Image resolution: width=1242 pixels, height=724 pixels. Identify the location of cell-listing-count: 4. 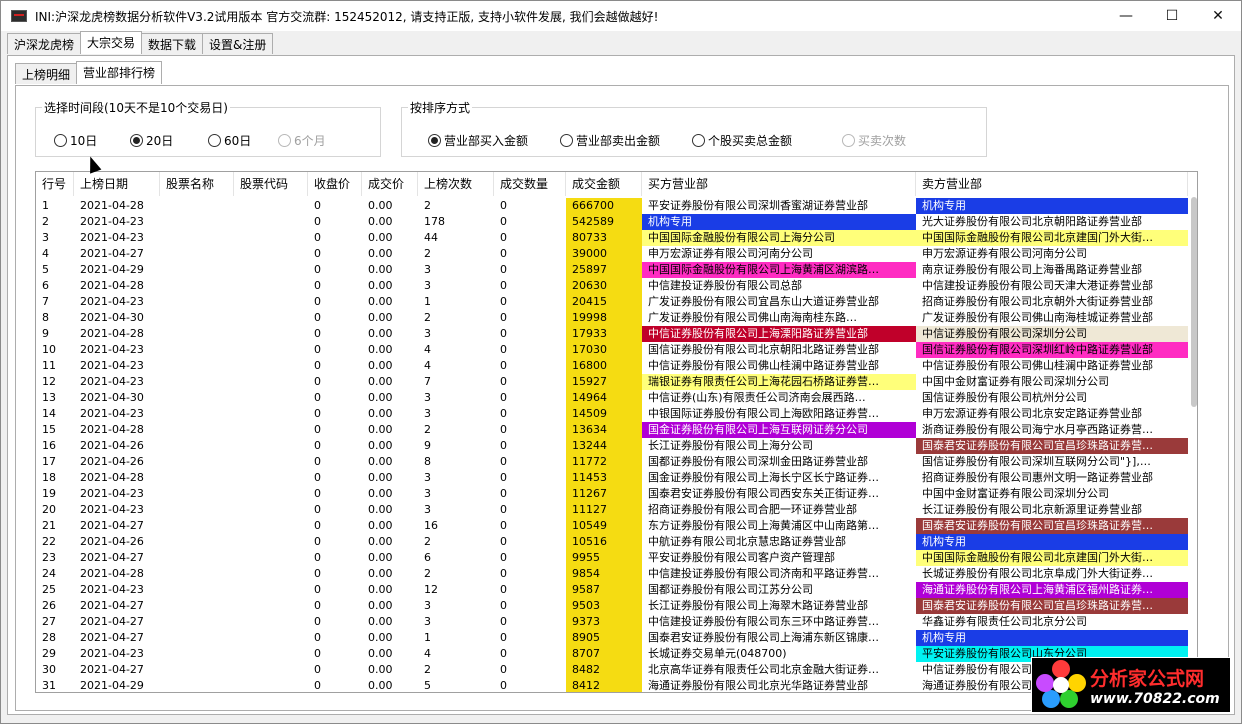
(427, 653).